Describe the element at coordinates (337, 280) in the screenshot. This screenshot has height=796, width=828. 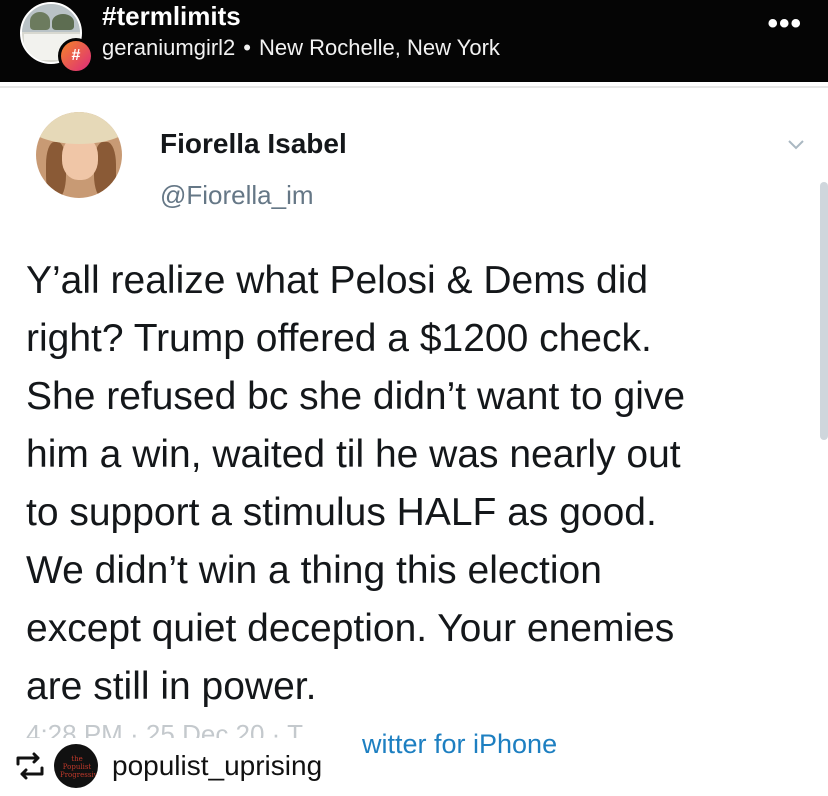
I see `tweet-text-line: Y’all realize what Pelosi & Dems did` at that location.